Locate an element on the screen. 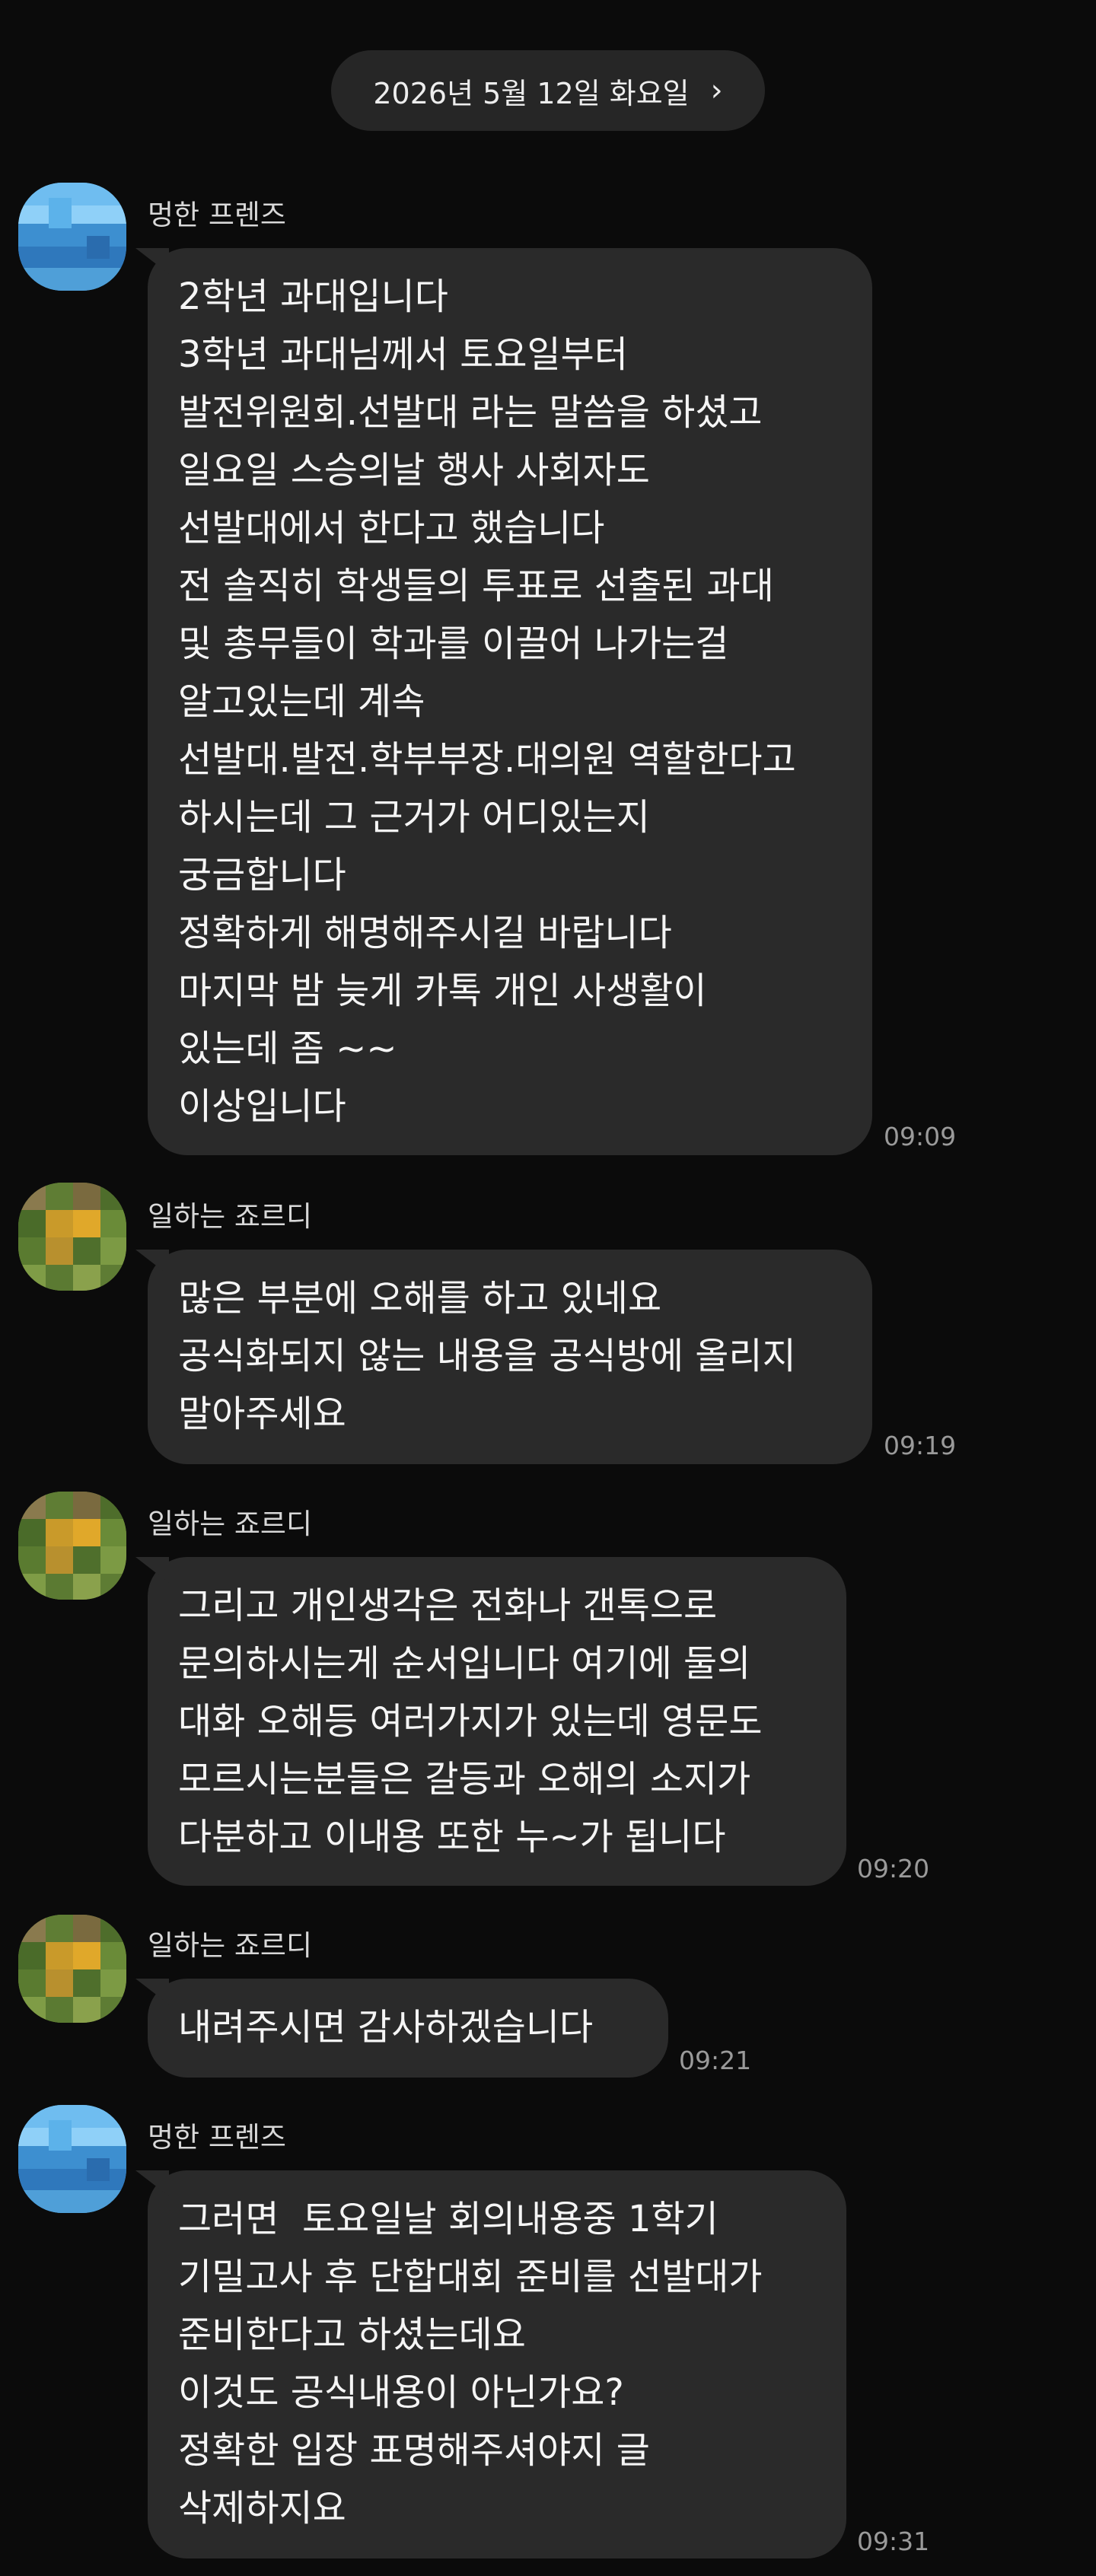 The height and width of the screenshot is (2576, 1096). message-line: 선발대에서 한다고 했습니다 is located at coordinates (391, 528).